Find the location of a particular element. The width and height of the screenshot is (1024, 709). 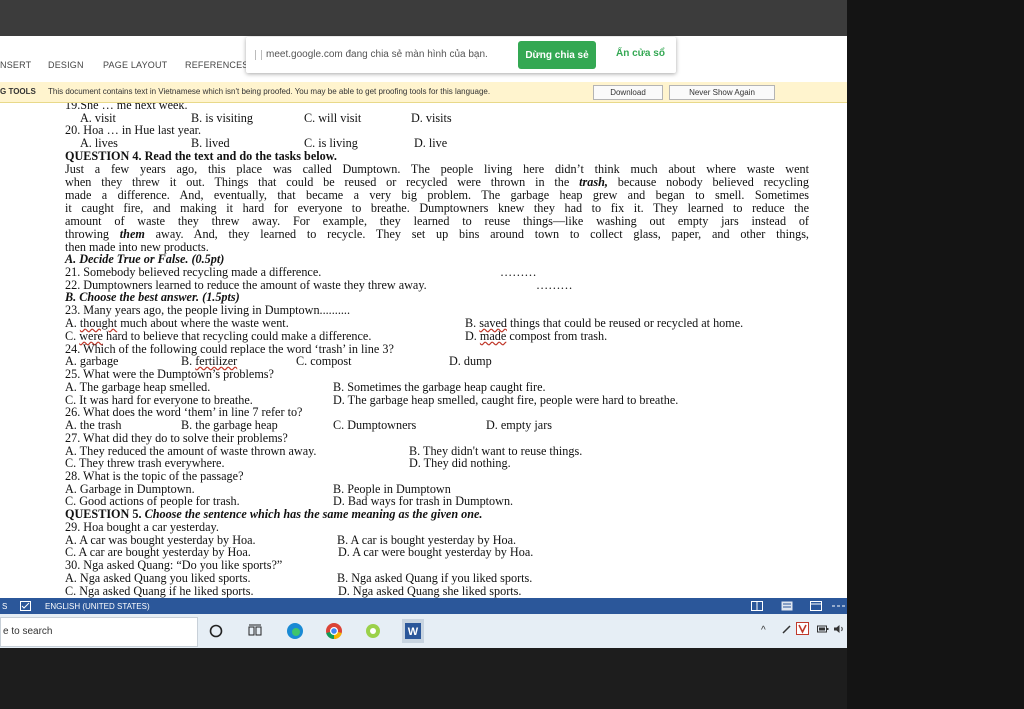

search-placeholder: e to search is located at coordinates (28, 631).